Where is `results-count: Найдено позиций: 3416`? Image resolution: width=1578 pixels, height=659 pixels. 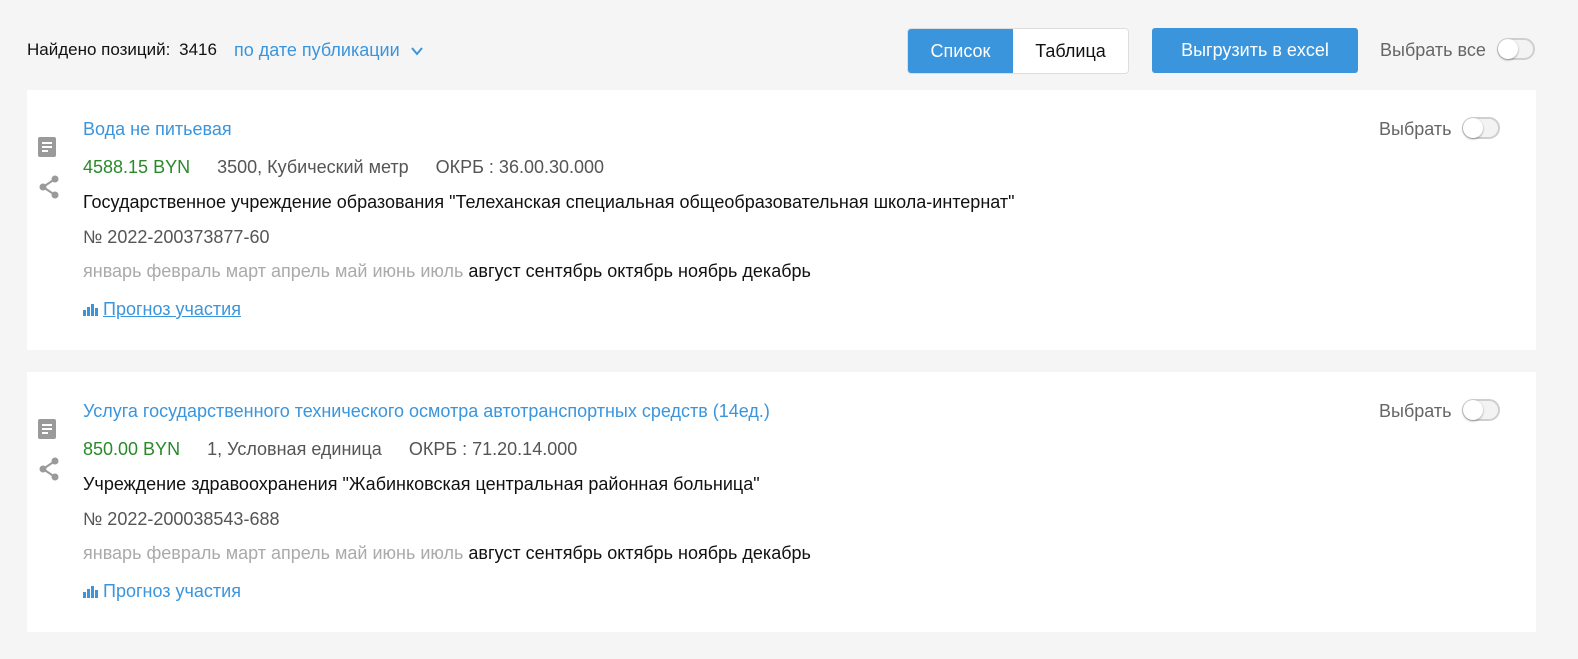
results-count: Найдено позиций: 3416 is located at coordinates (122, 50).